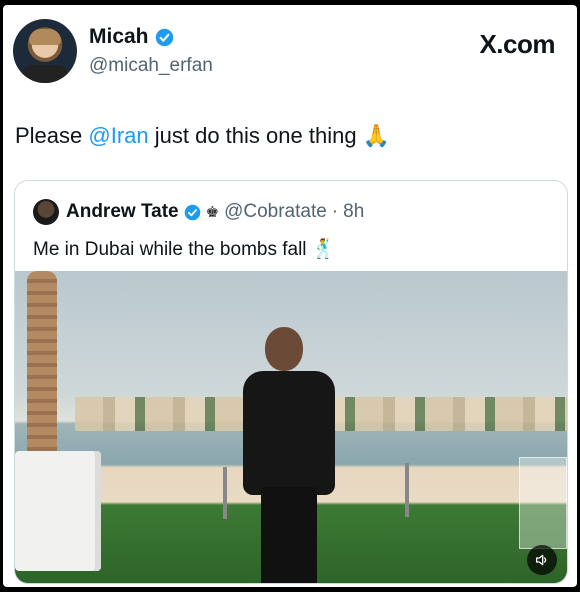 This screenshot has width=580, height=592. What do you see at coordinates (275, 212) in the screenshot?
I see `quoted-handle: @Cobratate` at bounding box center [275, 212].